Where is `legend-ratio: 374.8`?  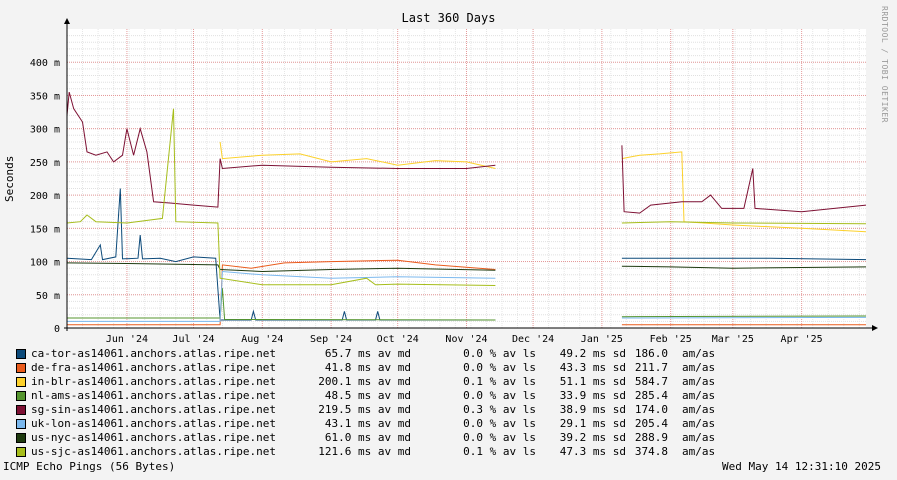 legend-ratio: 374.8 is located at coordinates (651, 451).